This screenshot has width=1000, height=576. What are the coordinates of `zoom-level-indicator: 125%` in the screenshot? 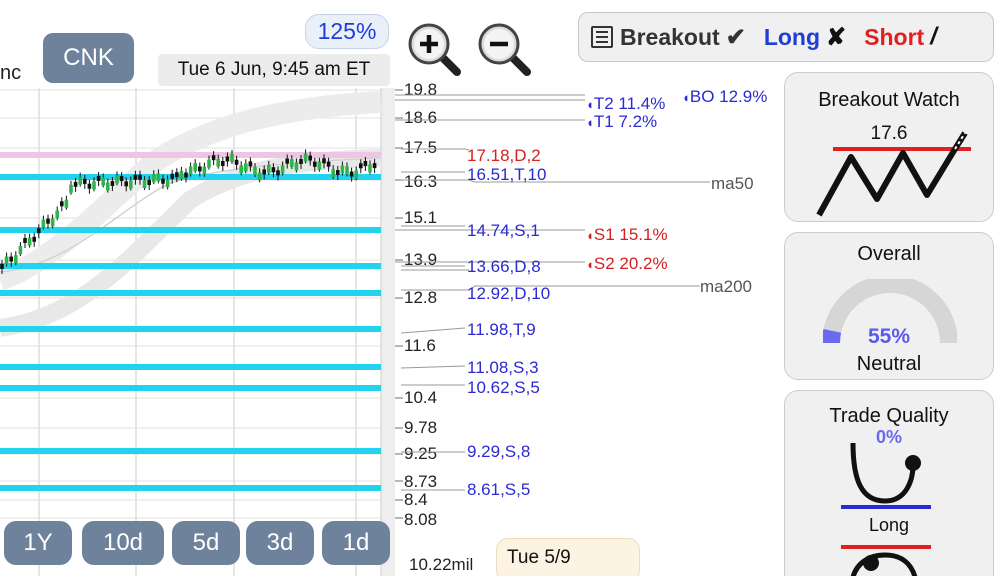 It's located at (347, 31).